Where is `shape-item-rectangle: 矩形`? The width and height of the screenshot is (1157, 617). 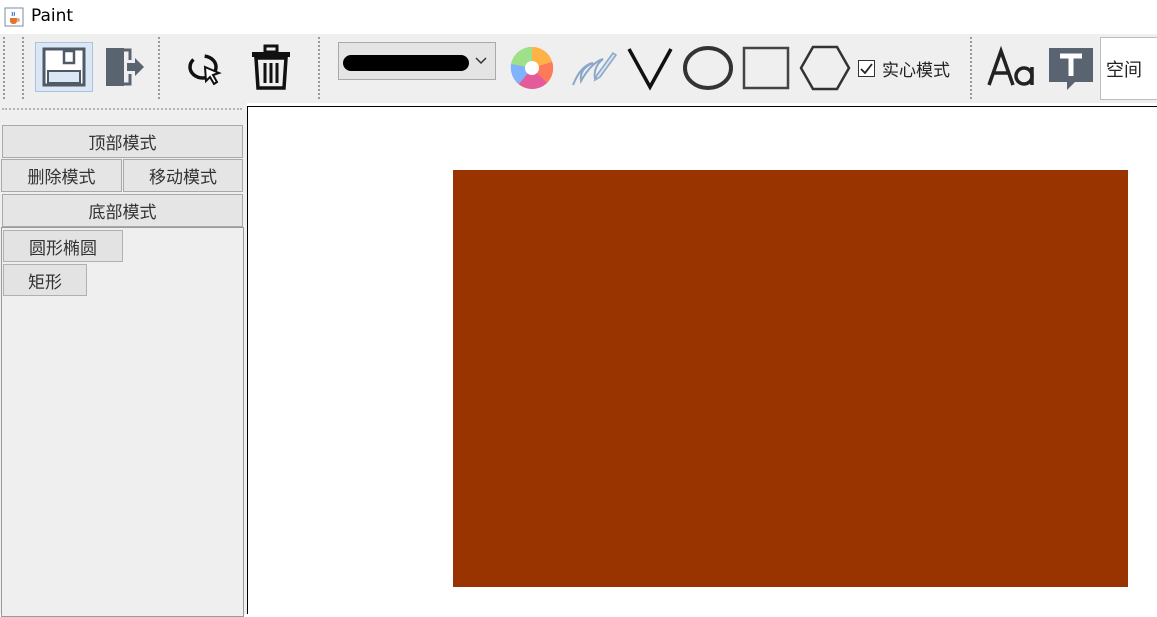
shape-item-rectangle: 矩形 is located at coordinates (45, 280).